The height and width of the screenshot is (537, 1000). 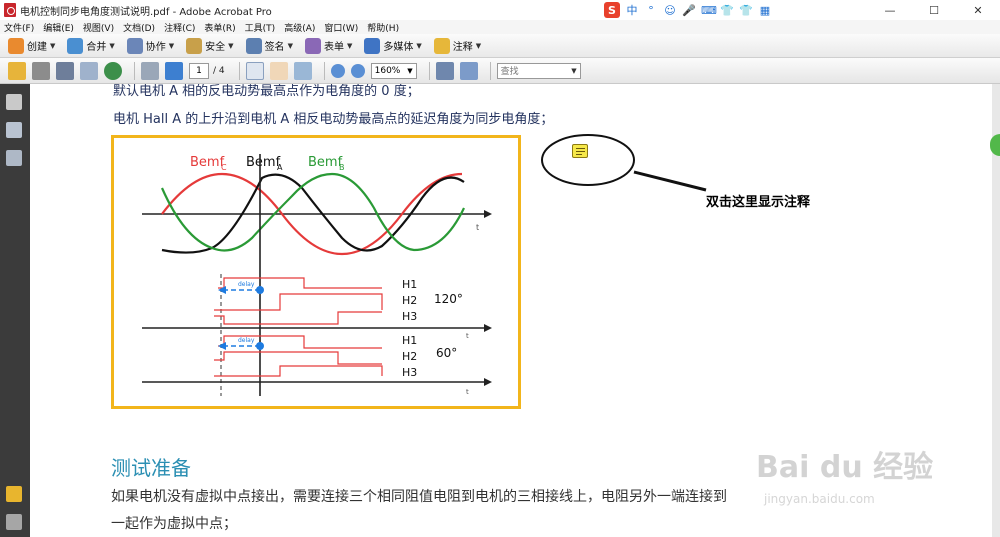 I want to click on create-icon, so click(x=16, y=45).